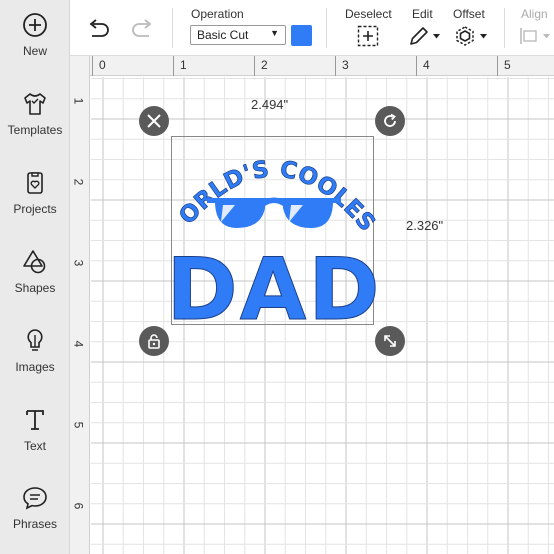 Image resolution: width=554 pixels, height=554 pixels. Describe the element at coordinates (312, 66) in the screenshot. I see `ruler-horizontal: 0 1 2 3 4 5` at that location.